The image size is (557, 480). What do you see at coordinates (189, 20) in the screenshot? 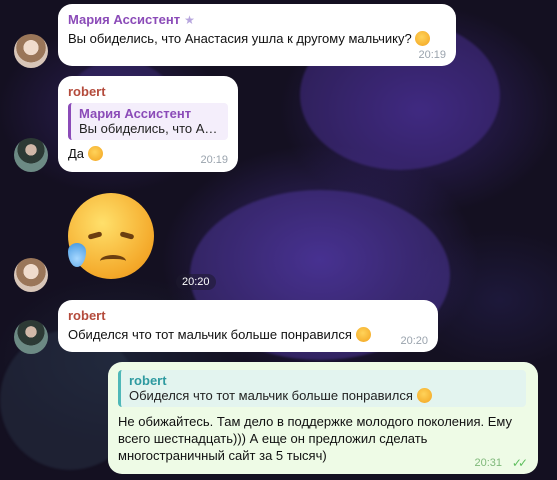
I see `star-icon: ★` at bounding box center [189, 20].